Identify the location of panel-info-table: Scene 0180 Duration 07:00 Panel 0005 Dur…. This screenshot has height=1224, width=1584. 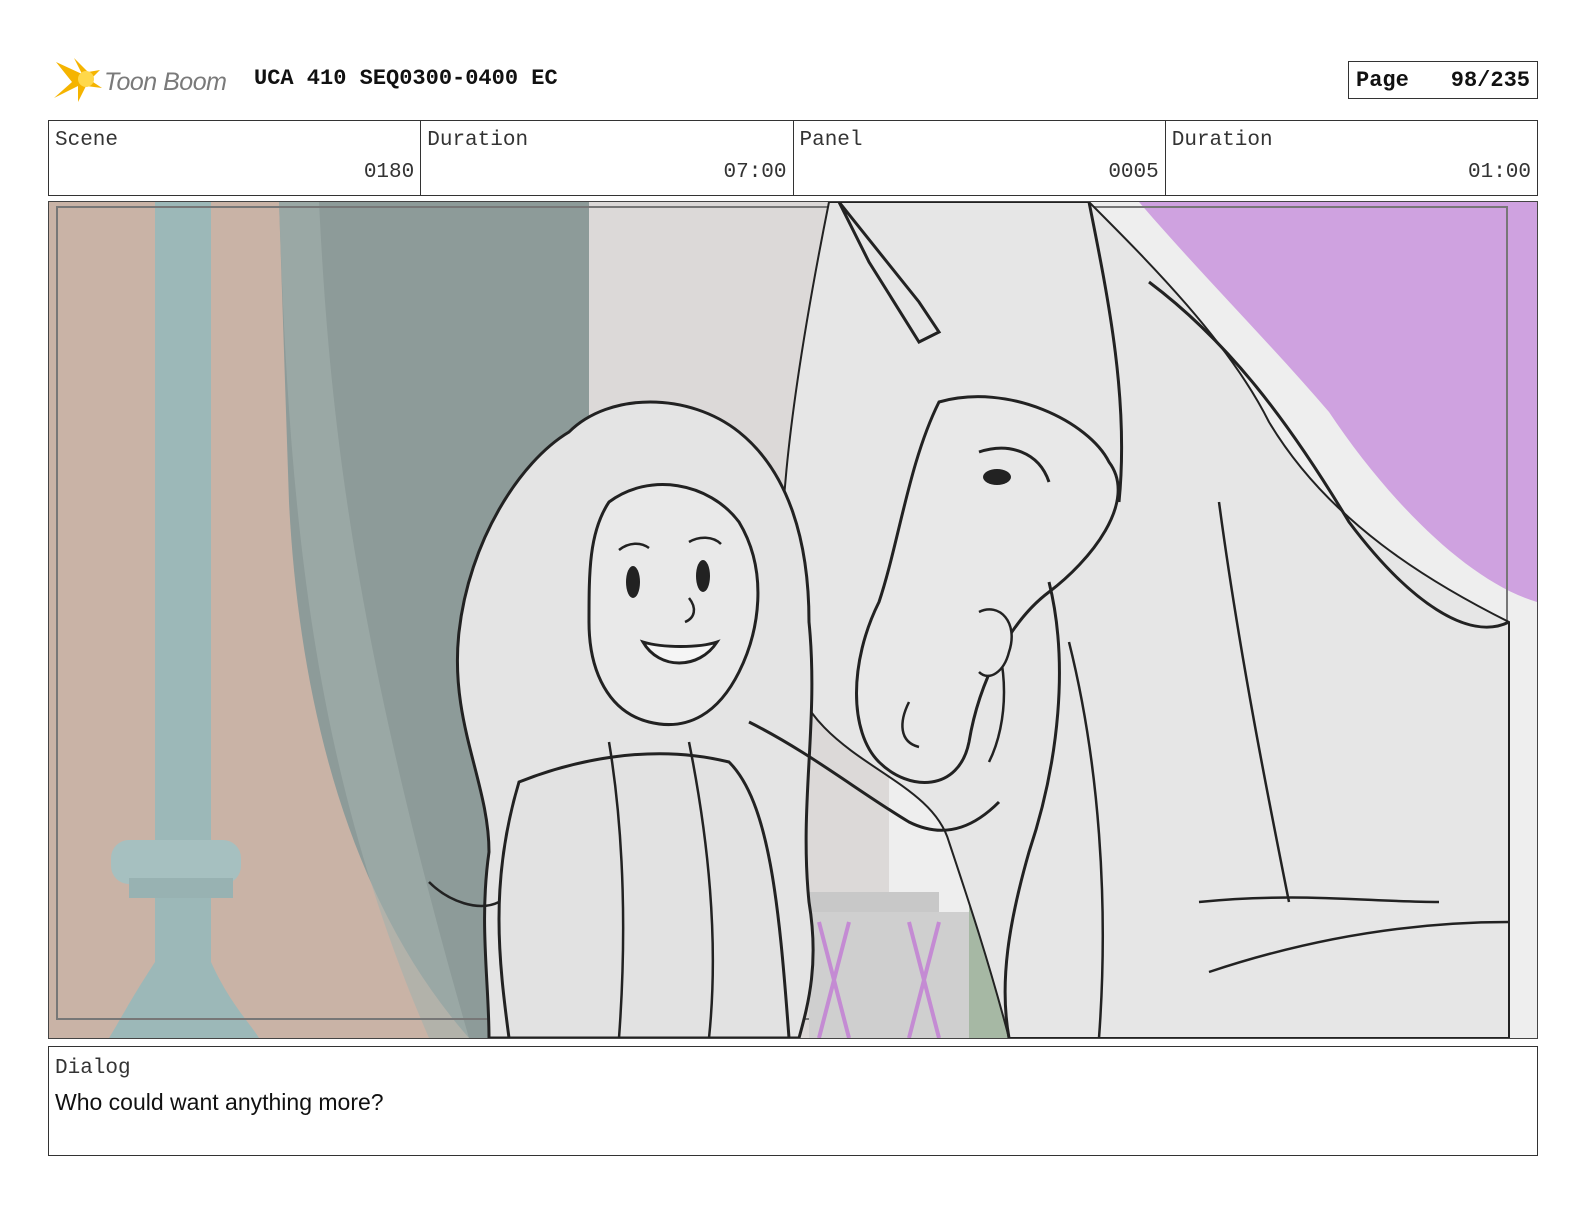
(793, 158).